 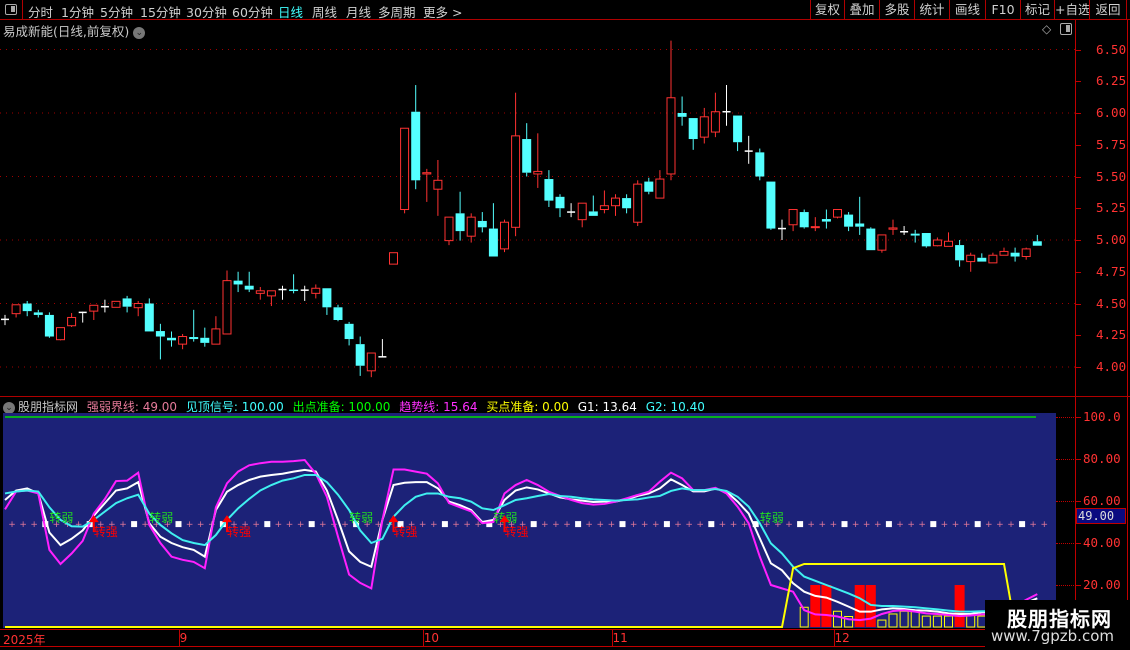 What do you see at coordinates (442, 11) in the screenshot?
I see `period-tab-more: 更多 >` at bounding box center [442, 11].